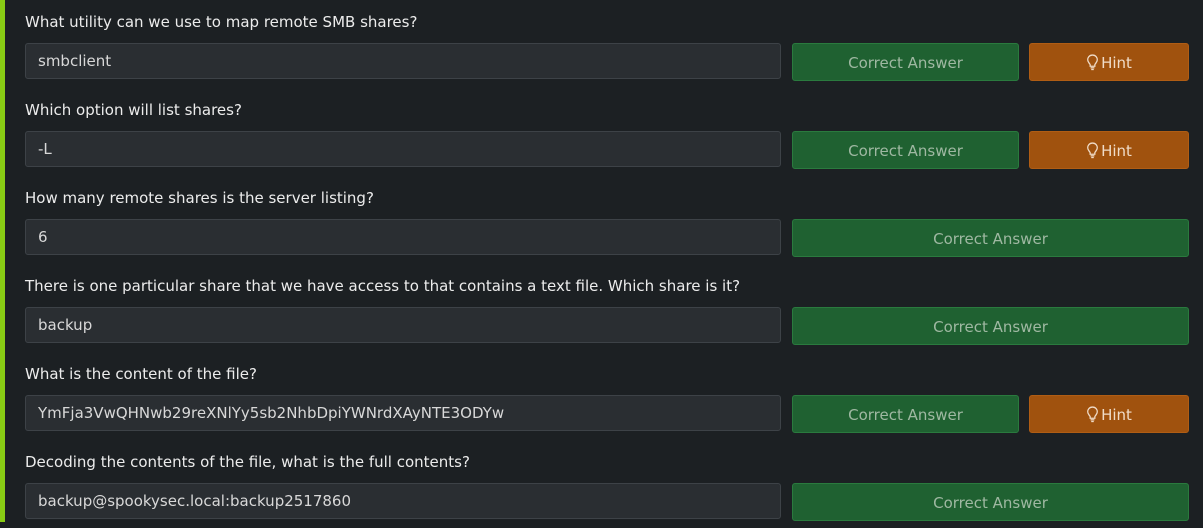 Image resolution: width=1203 pixels, height=528 pixels. Describe the element at coordinates (1116, 415) in the screenshot. I see `question-5-hint-label: Hint` at that location.